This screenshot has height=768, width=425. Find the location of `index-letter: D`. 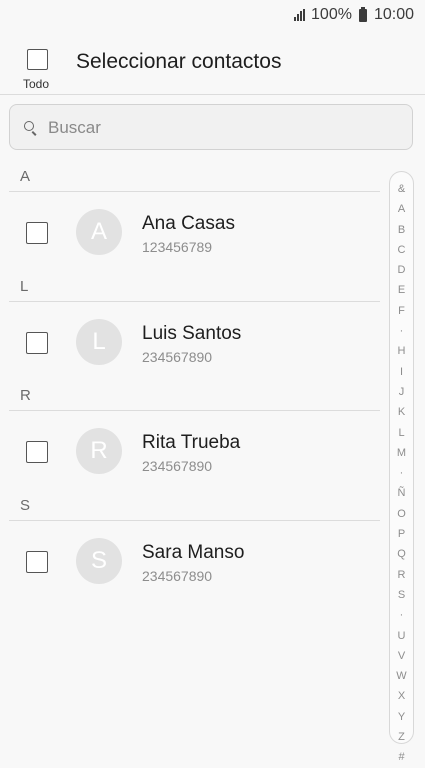

index-letter: D is located at coordinates (401, 270).